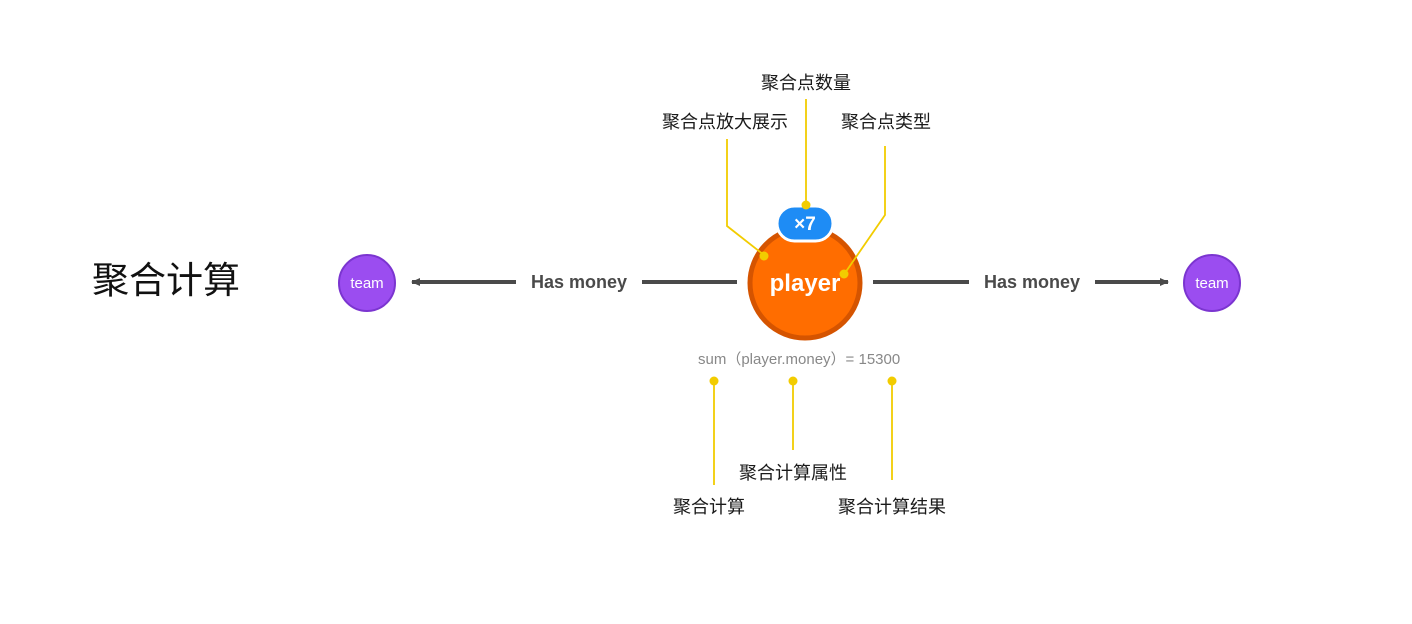  What do you see at coordinates (764, 256) in the screenshot?
I see `leader-zoom-dot` at bounding box center [764, 256].